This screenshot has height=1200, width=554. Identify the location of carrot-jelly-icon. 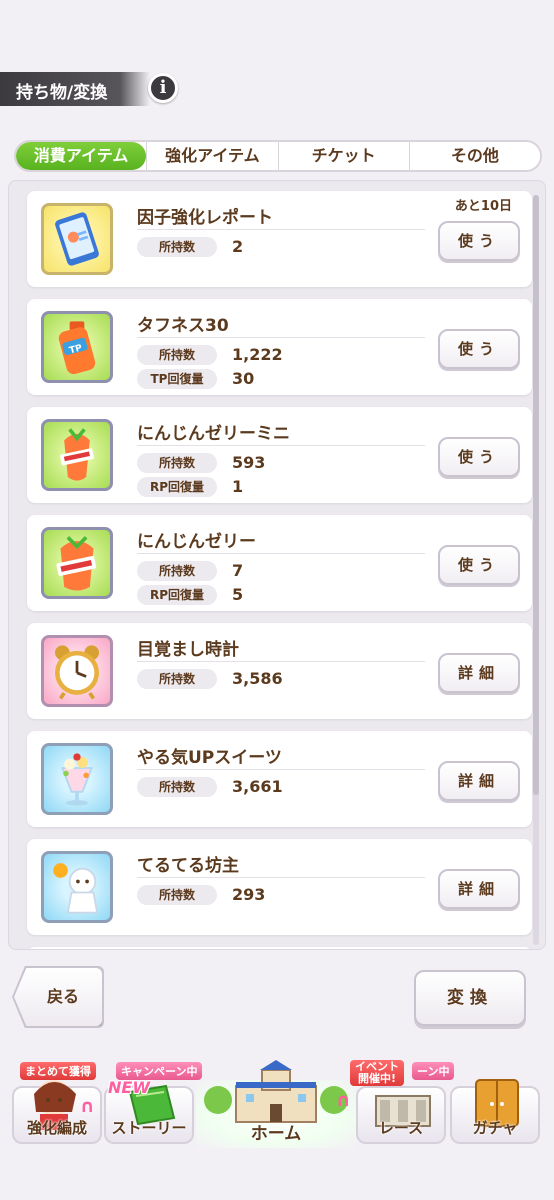
(77, 563).